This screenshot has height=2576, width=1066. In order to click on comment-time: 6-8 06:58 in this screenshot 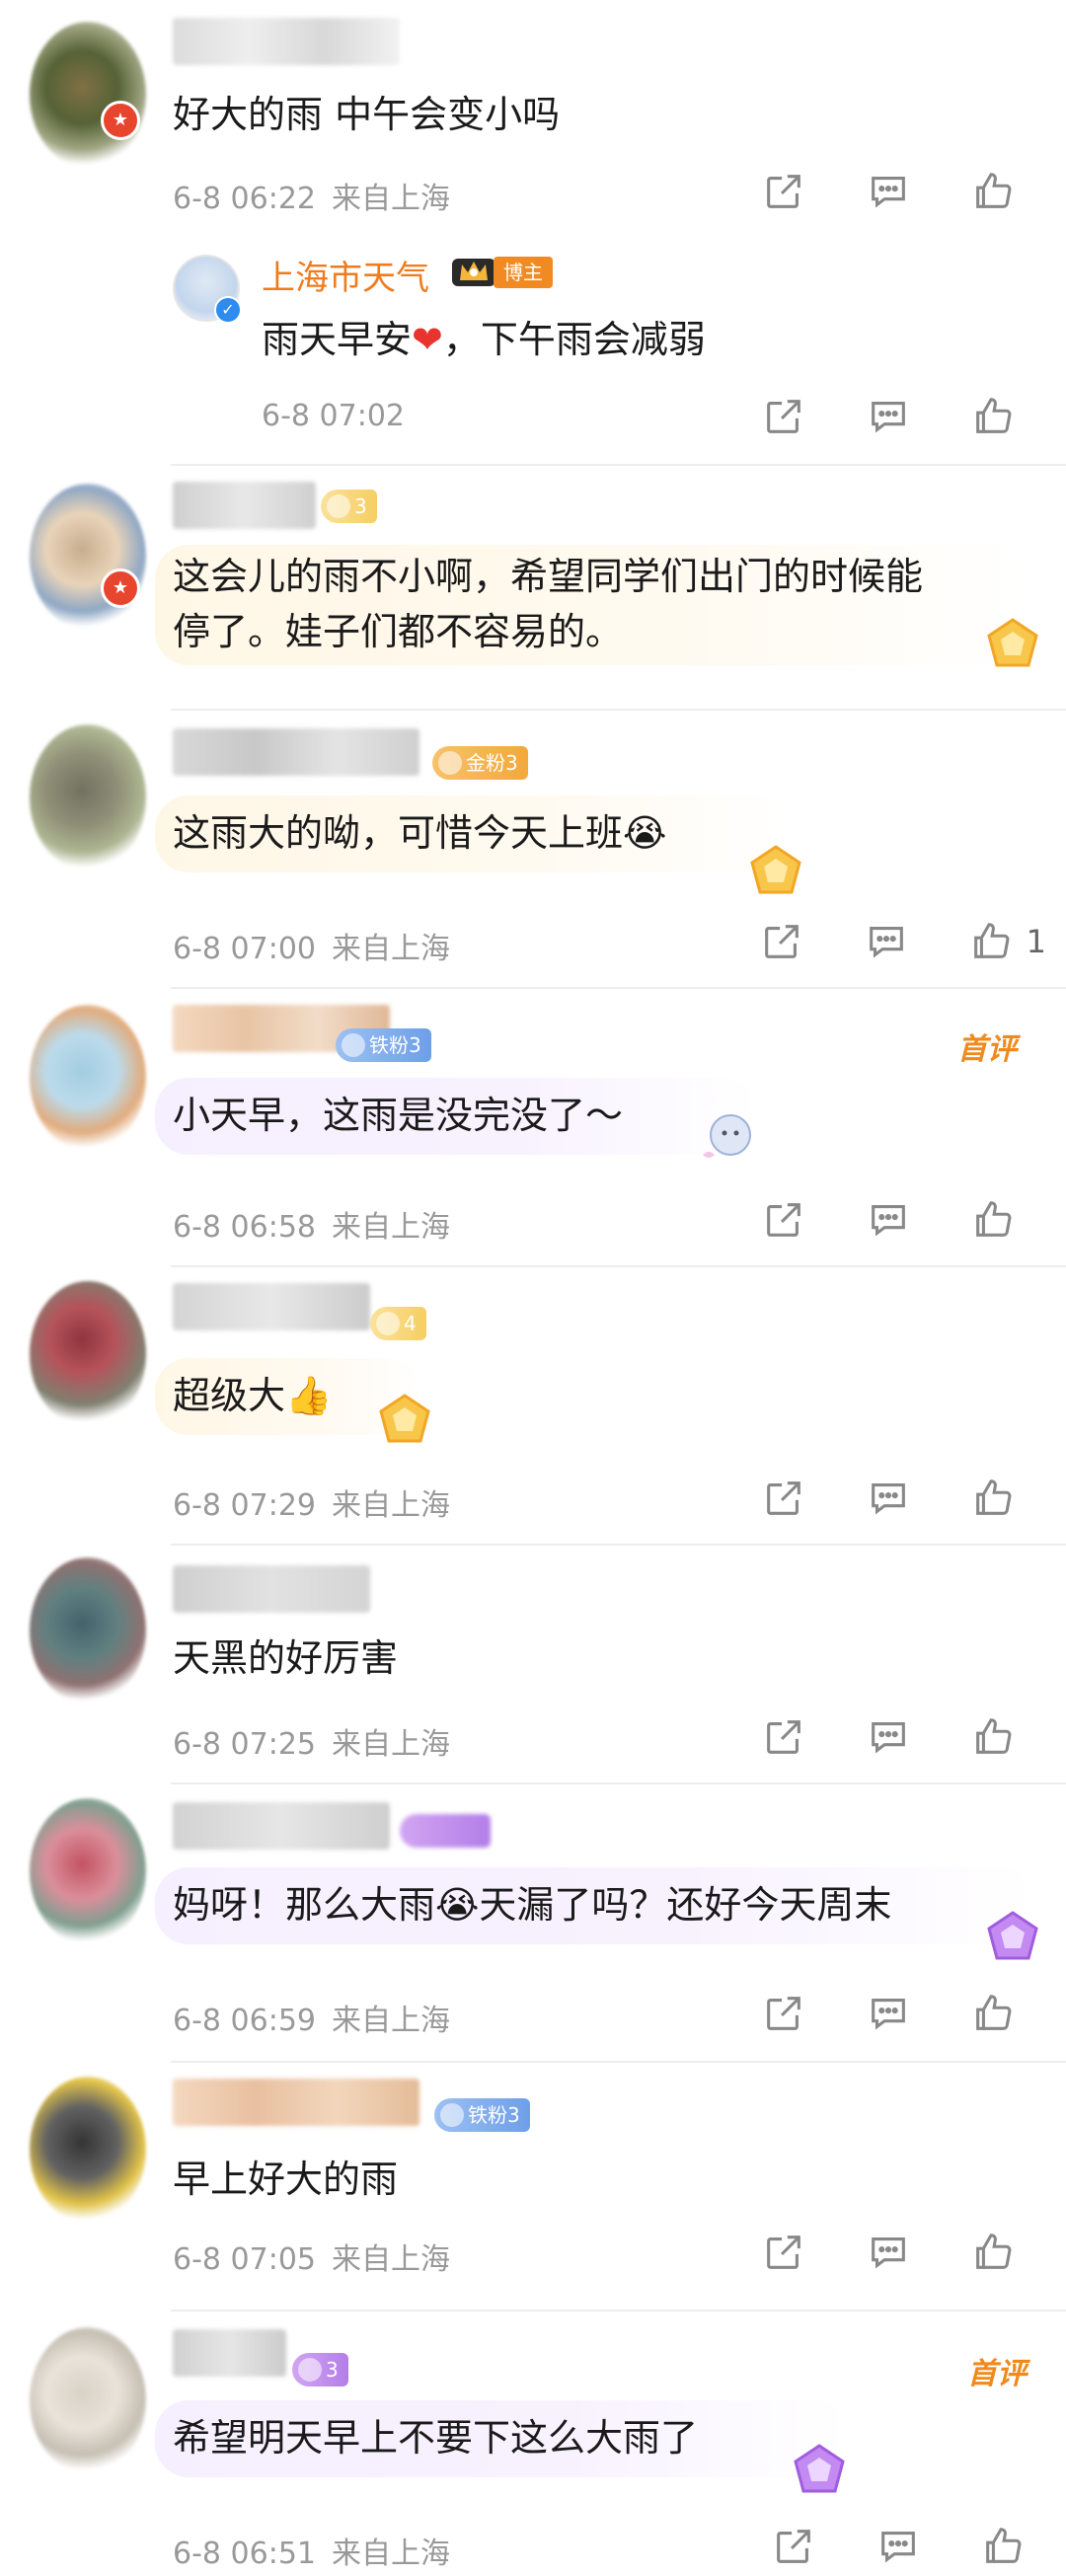, I will do `click(244, 1227)`.